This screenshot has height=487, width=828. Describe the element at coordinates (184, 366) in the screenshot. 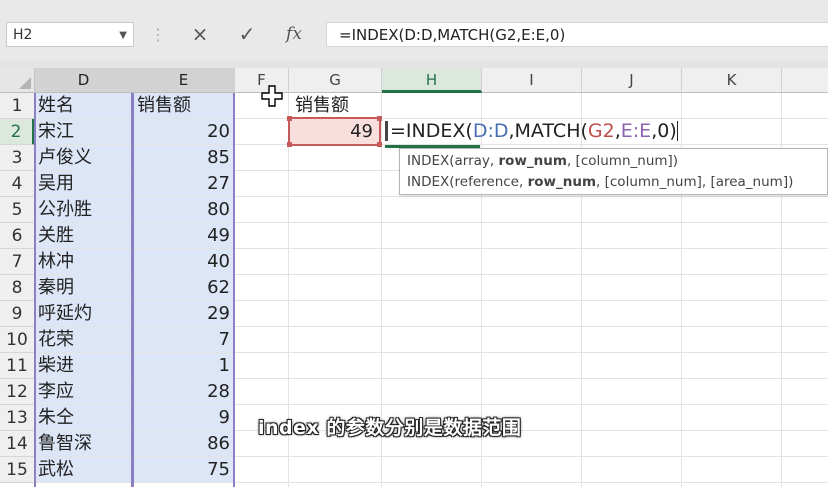

I see `cell-sales: 1` at that location.